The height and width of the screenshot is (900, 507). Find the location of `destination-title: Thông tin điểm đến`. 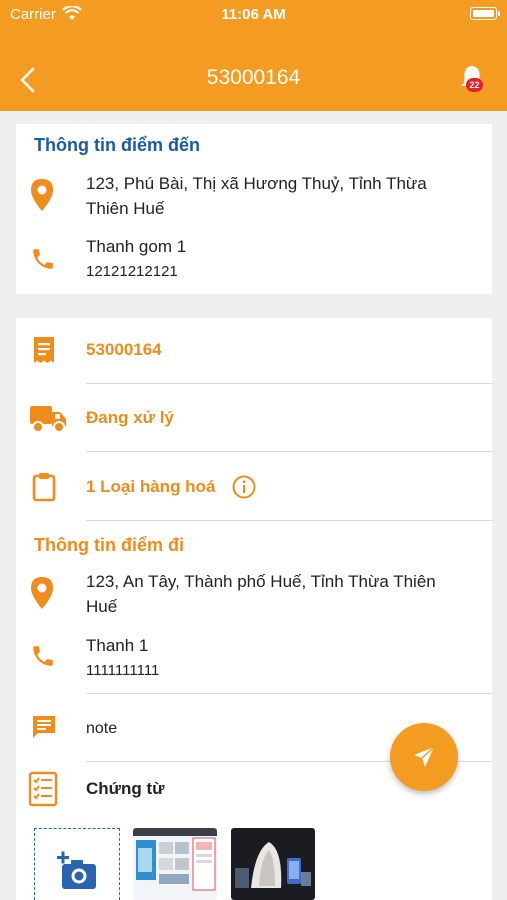

destination-title: Thông tin điểm đến is located at coordinates (117, 145).